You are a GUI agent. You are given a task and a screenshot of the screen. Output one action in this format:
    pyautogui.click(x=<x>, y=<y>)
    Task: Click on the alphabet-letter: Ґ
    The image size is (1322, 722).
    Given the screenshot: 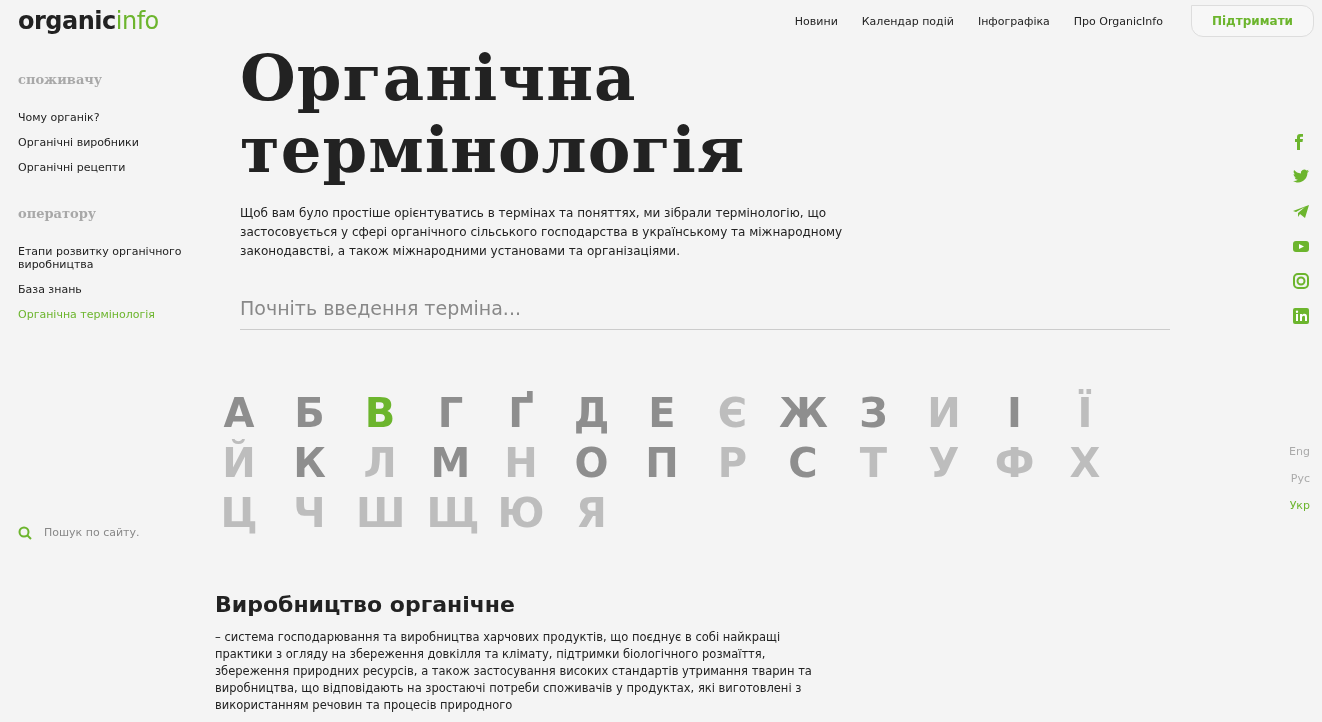 What is the action you would take?
    pyautogui.click(x=521, y=413)
    